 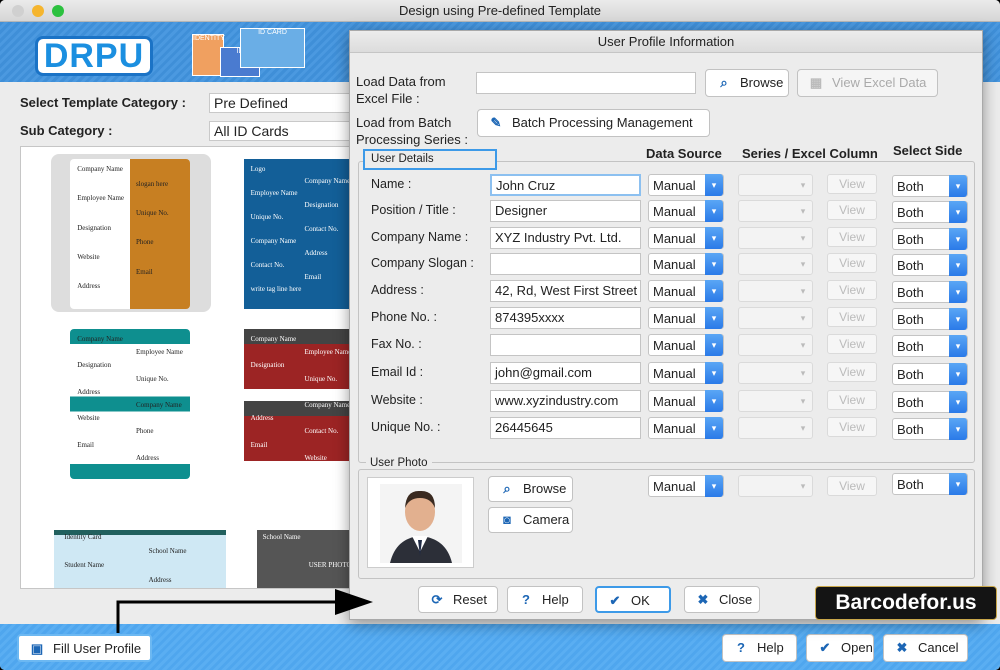 I want to click on field-input: 42, Rd, West First Street, so click(x=565, y=291).